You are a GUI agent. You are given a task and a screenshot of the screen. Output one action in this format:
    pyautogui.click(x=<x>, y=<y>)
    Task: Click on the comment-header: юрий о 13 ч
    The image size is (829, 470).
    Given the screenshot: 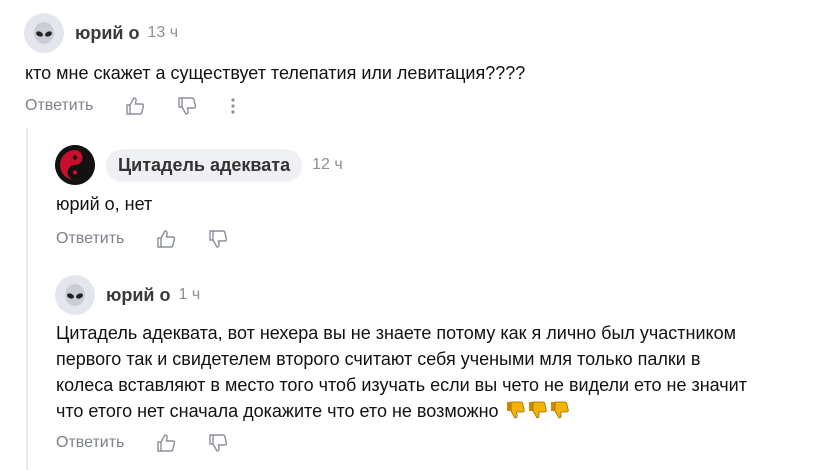 What is the action you would take?
    pyautogui.click(x=101, y=33)
    